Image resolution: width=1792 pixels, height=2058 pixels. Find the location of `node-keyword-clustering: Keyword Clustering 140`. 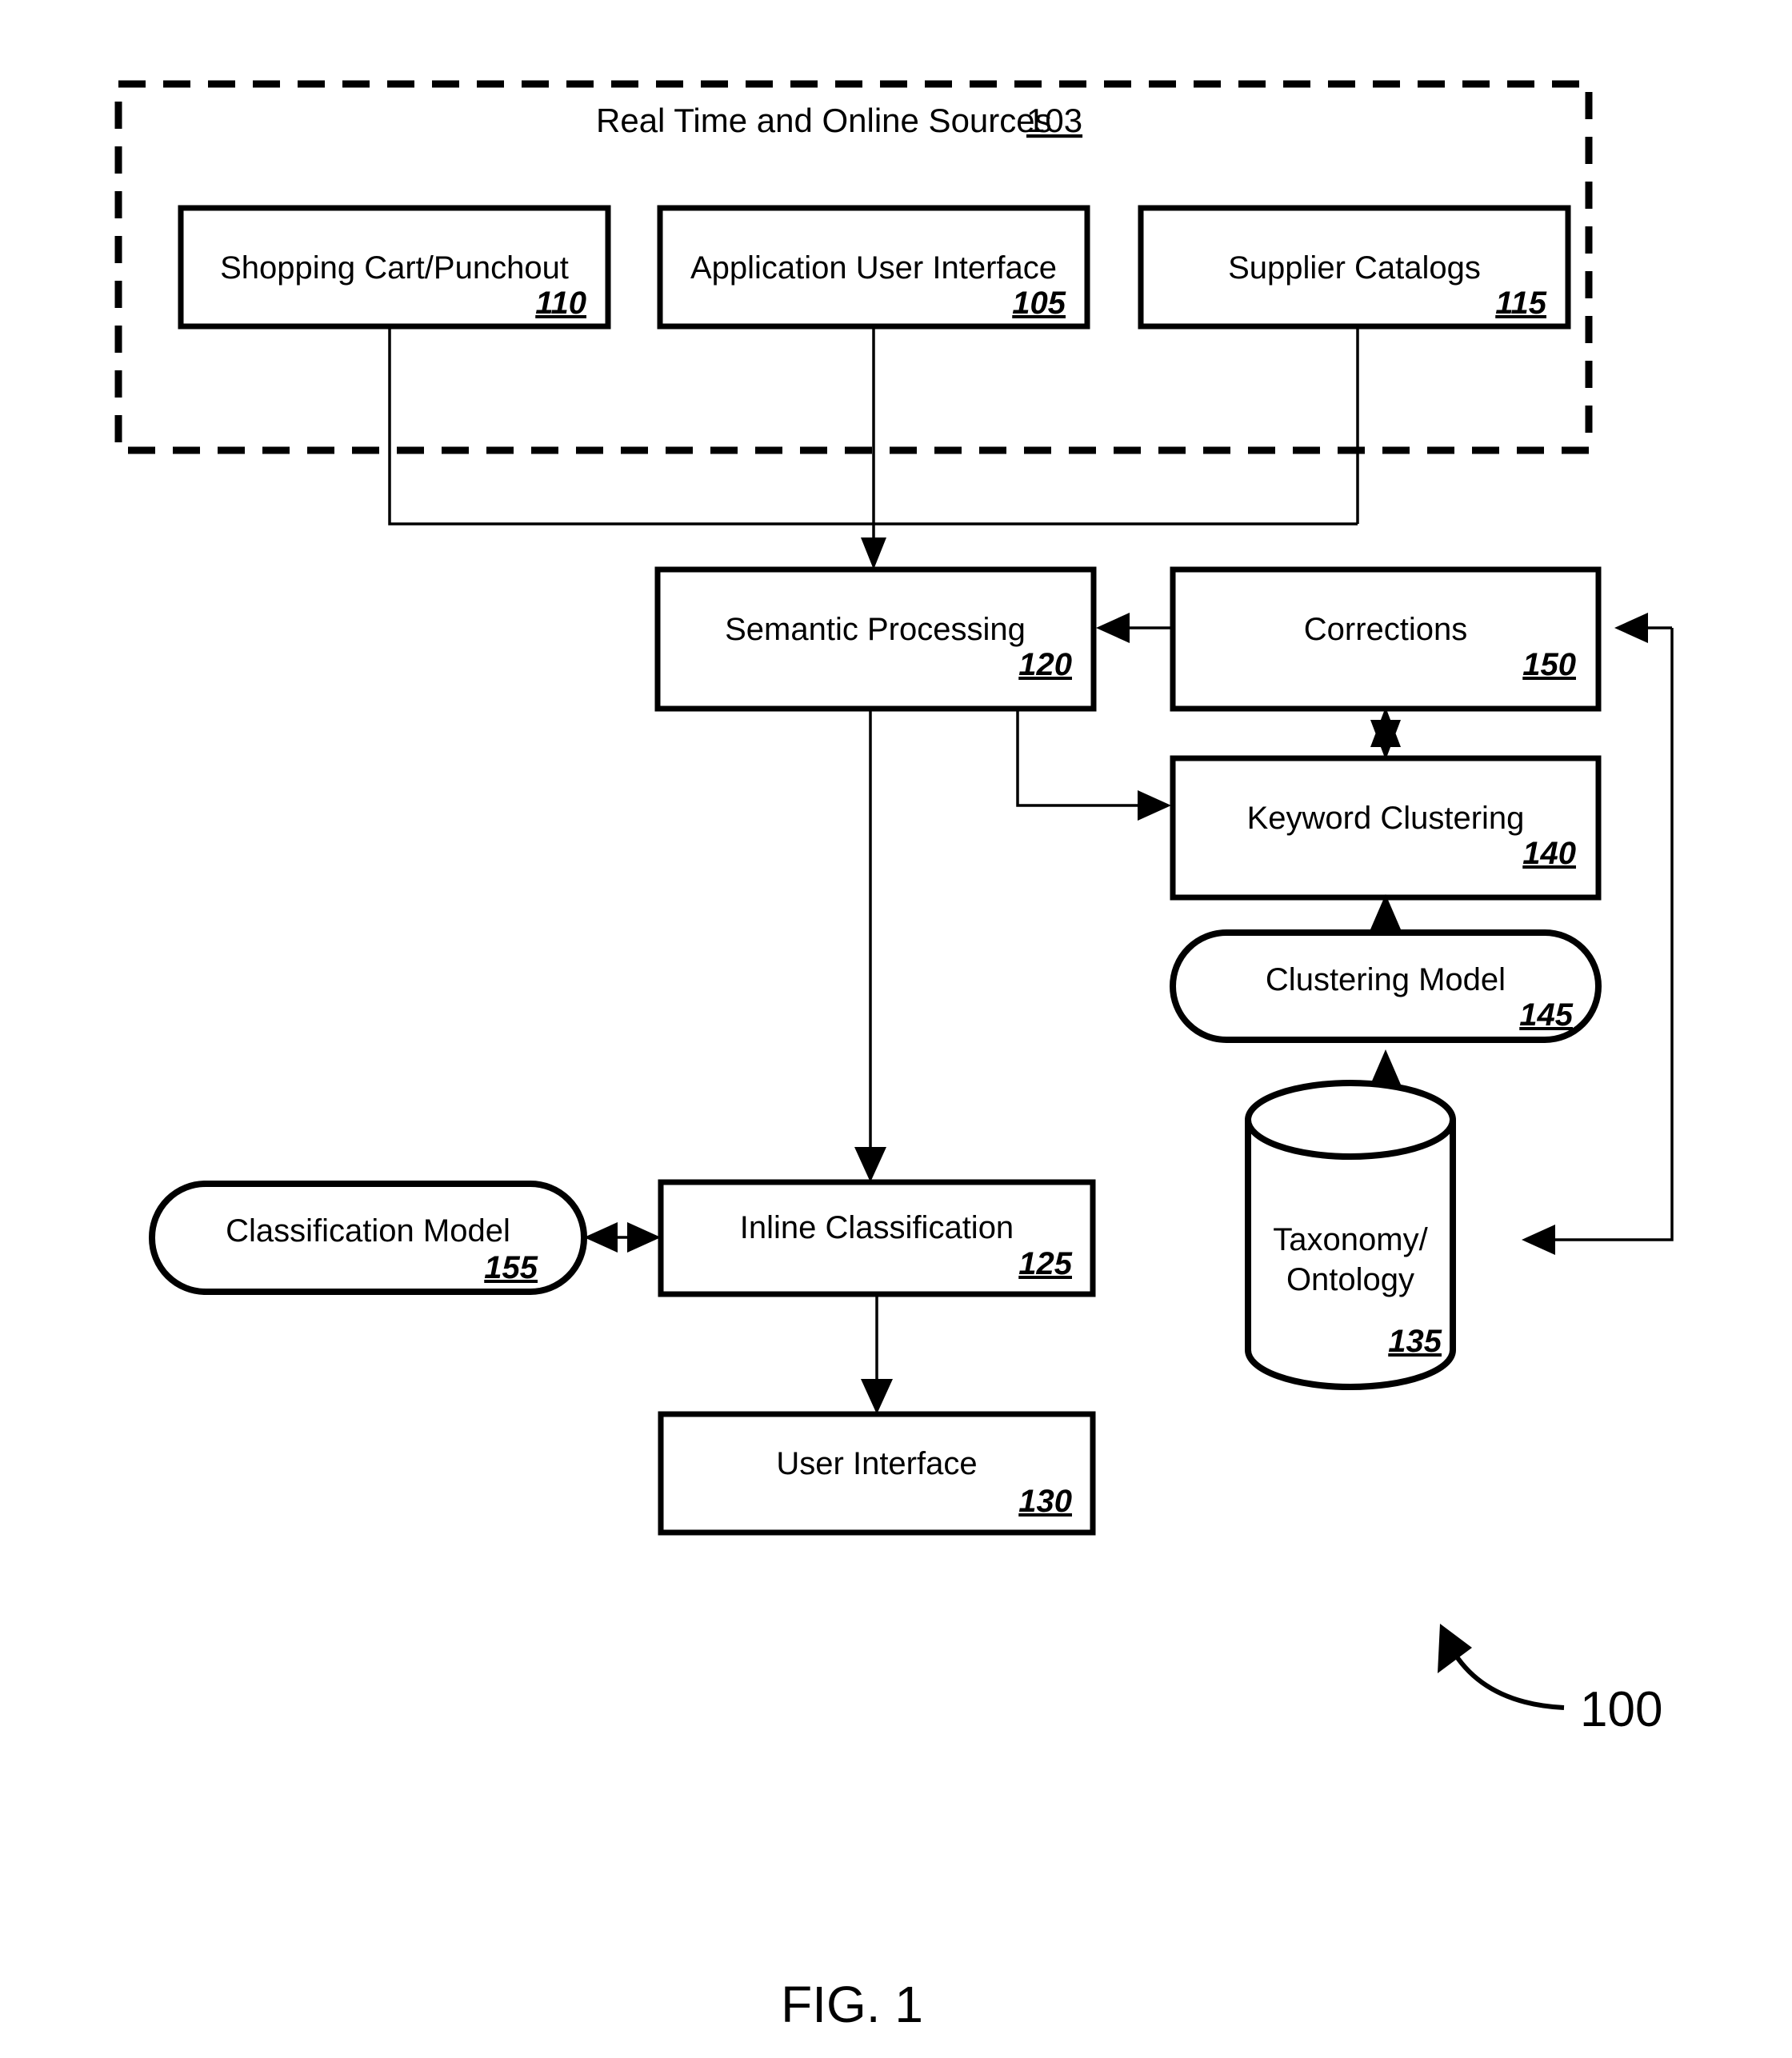

node-keyword-clustering: Keyword Clustering 140 is located at coordinates (1386, 828).